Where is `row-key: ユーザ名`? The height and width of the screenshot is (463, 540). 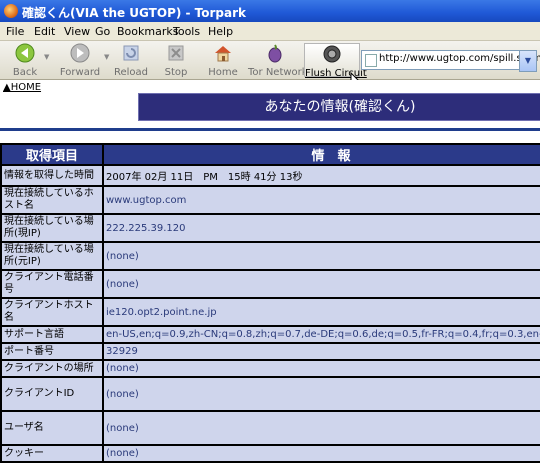 row-key: ユーザ名 is located at coordinates (52, 428).